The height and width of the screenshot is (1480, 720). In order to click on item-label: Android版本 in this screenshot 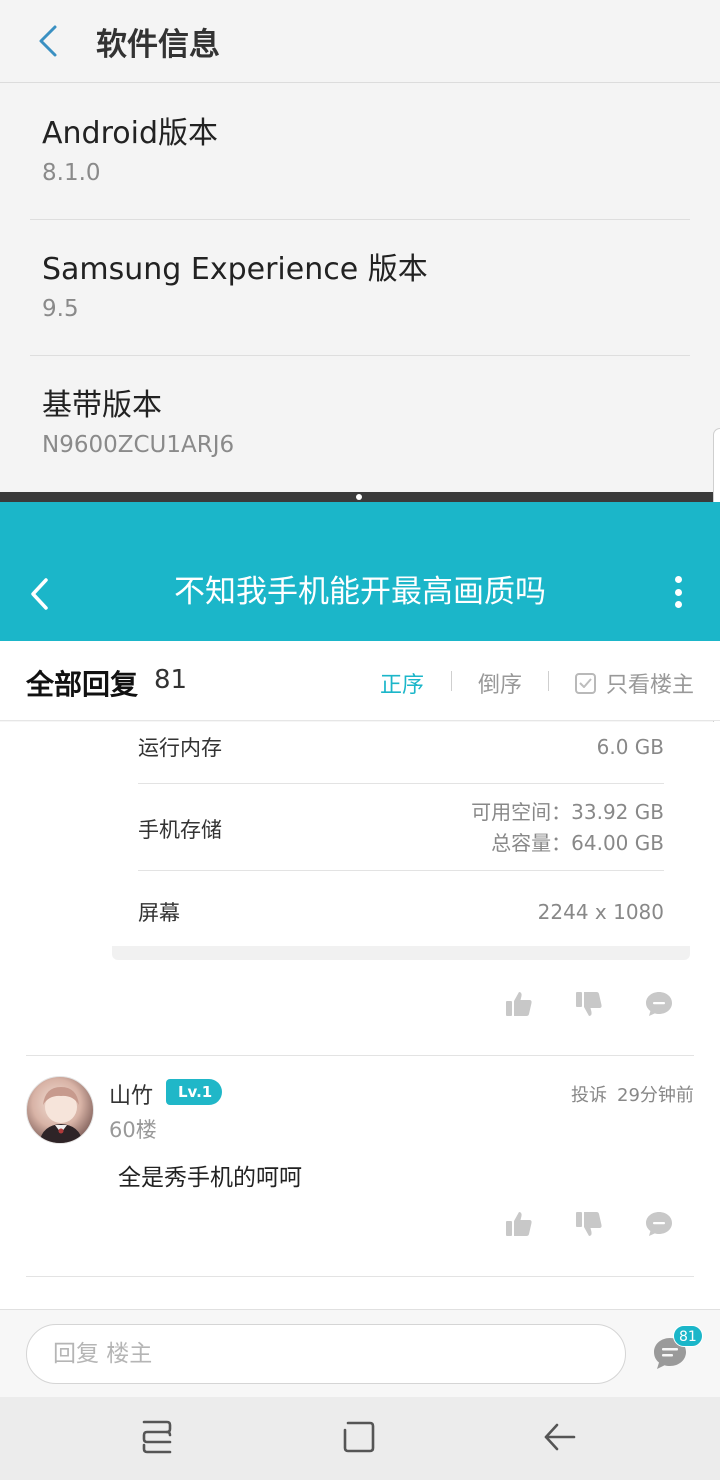, I will do `click(130, 133)`.